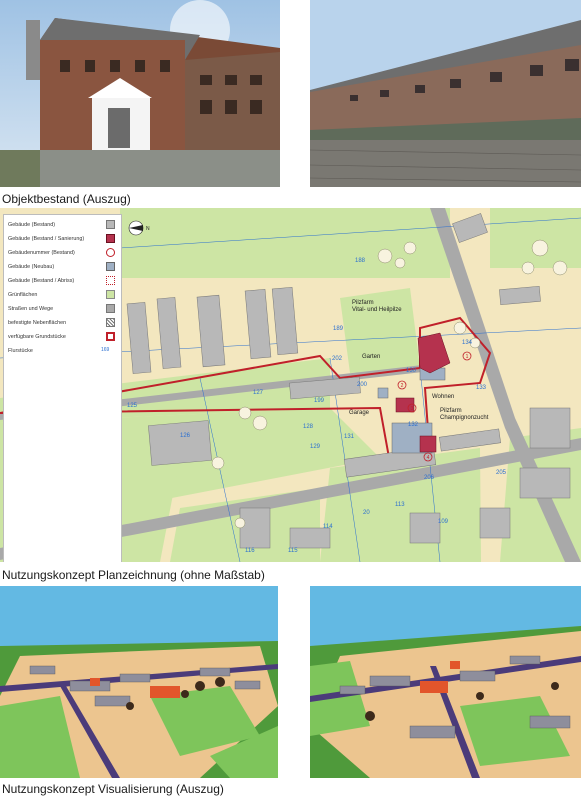  What do you see at coordinates (110, 252) in the screenshot?
I see `circled-number-icon` at bounding box center [110, 252].